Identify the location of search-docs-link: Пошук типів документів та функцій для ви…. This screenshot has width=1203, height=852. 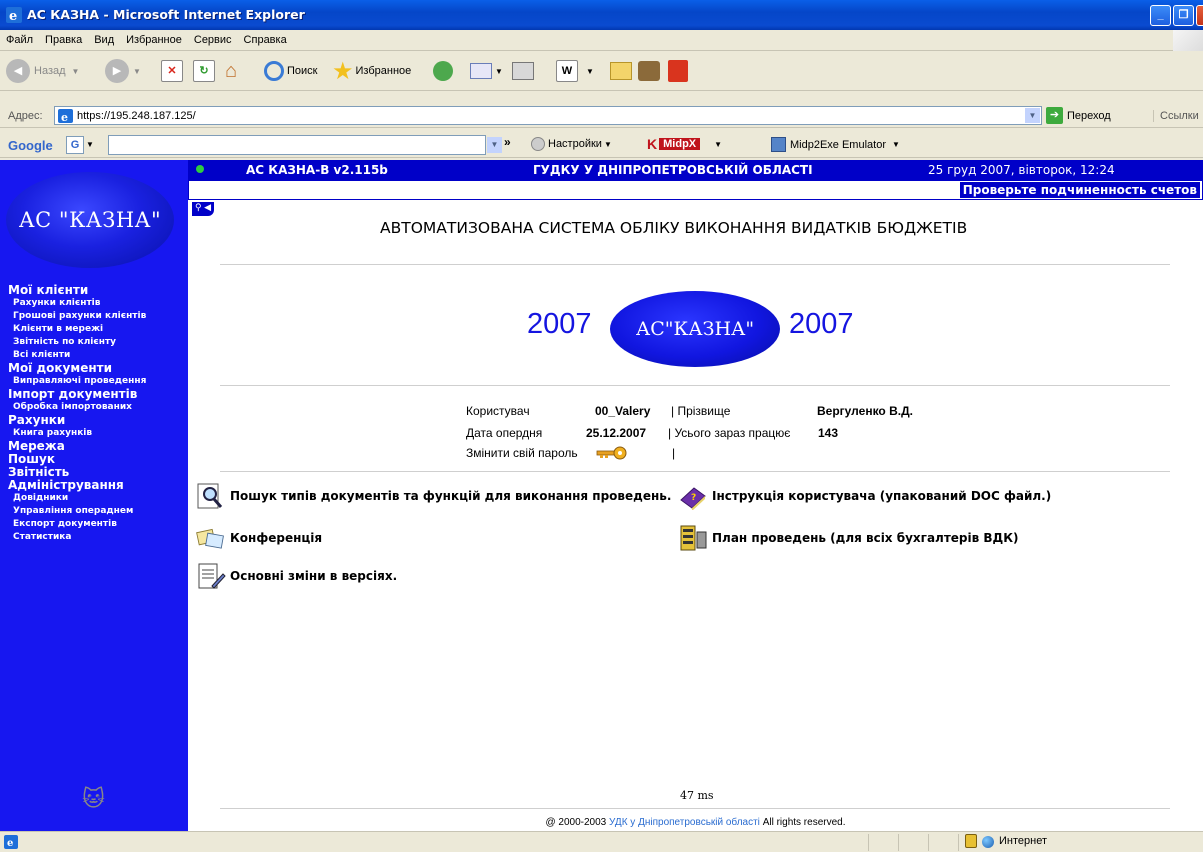
(433, 496).